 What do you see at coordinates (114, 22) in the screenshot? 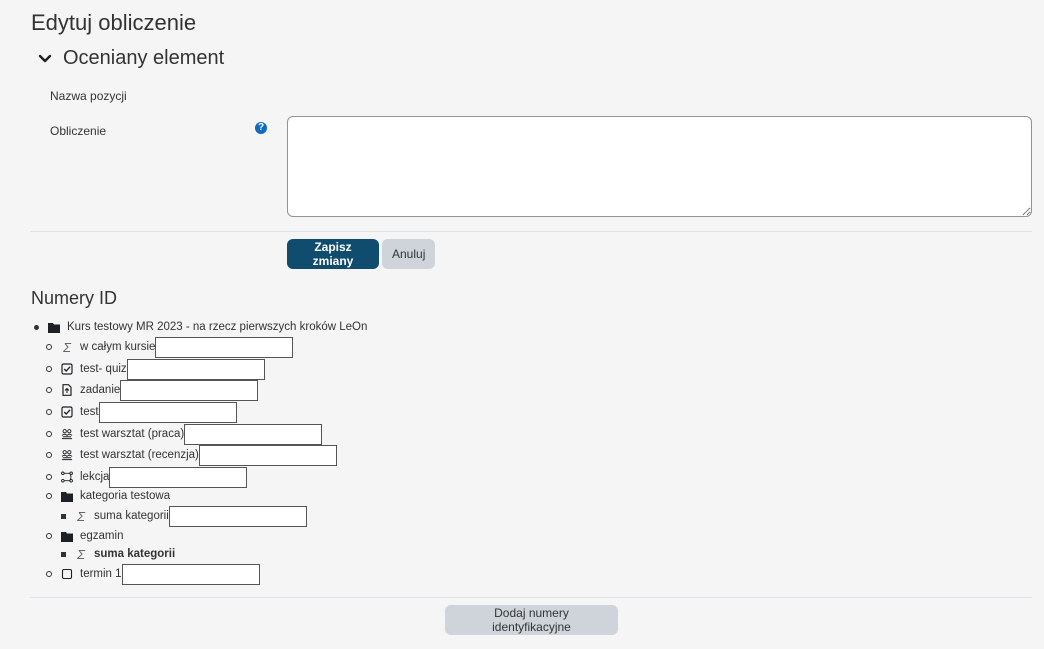
I see `page-title: Edytuj obliczenie` at bounding box center [114, 22].